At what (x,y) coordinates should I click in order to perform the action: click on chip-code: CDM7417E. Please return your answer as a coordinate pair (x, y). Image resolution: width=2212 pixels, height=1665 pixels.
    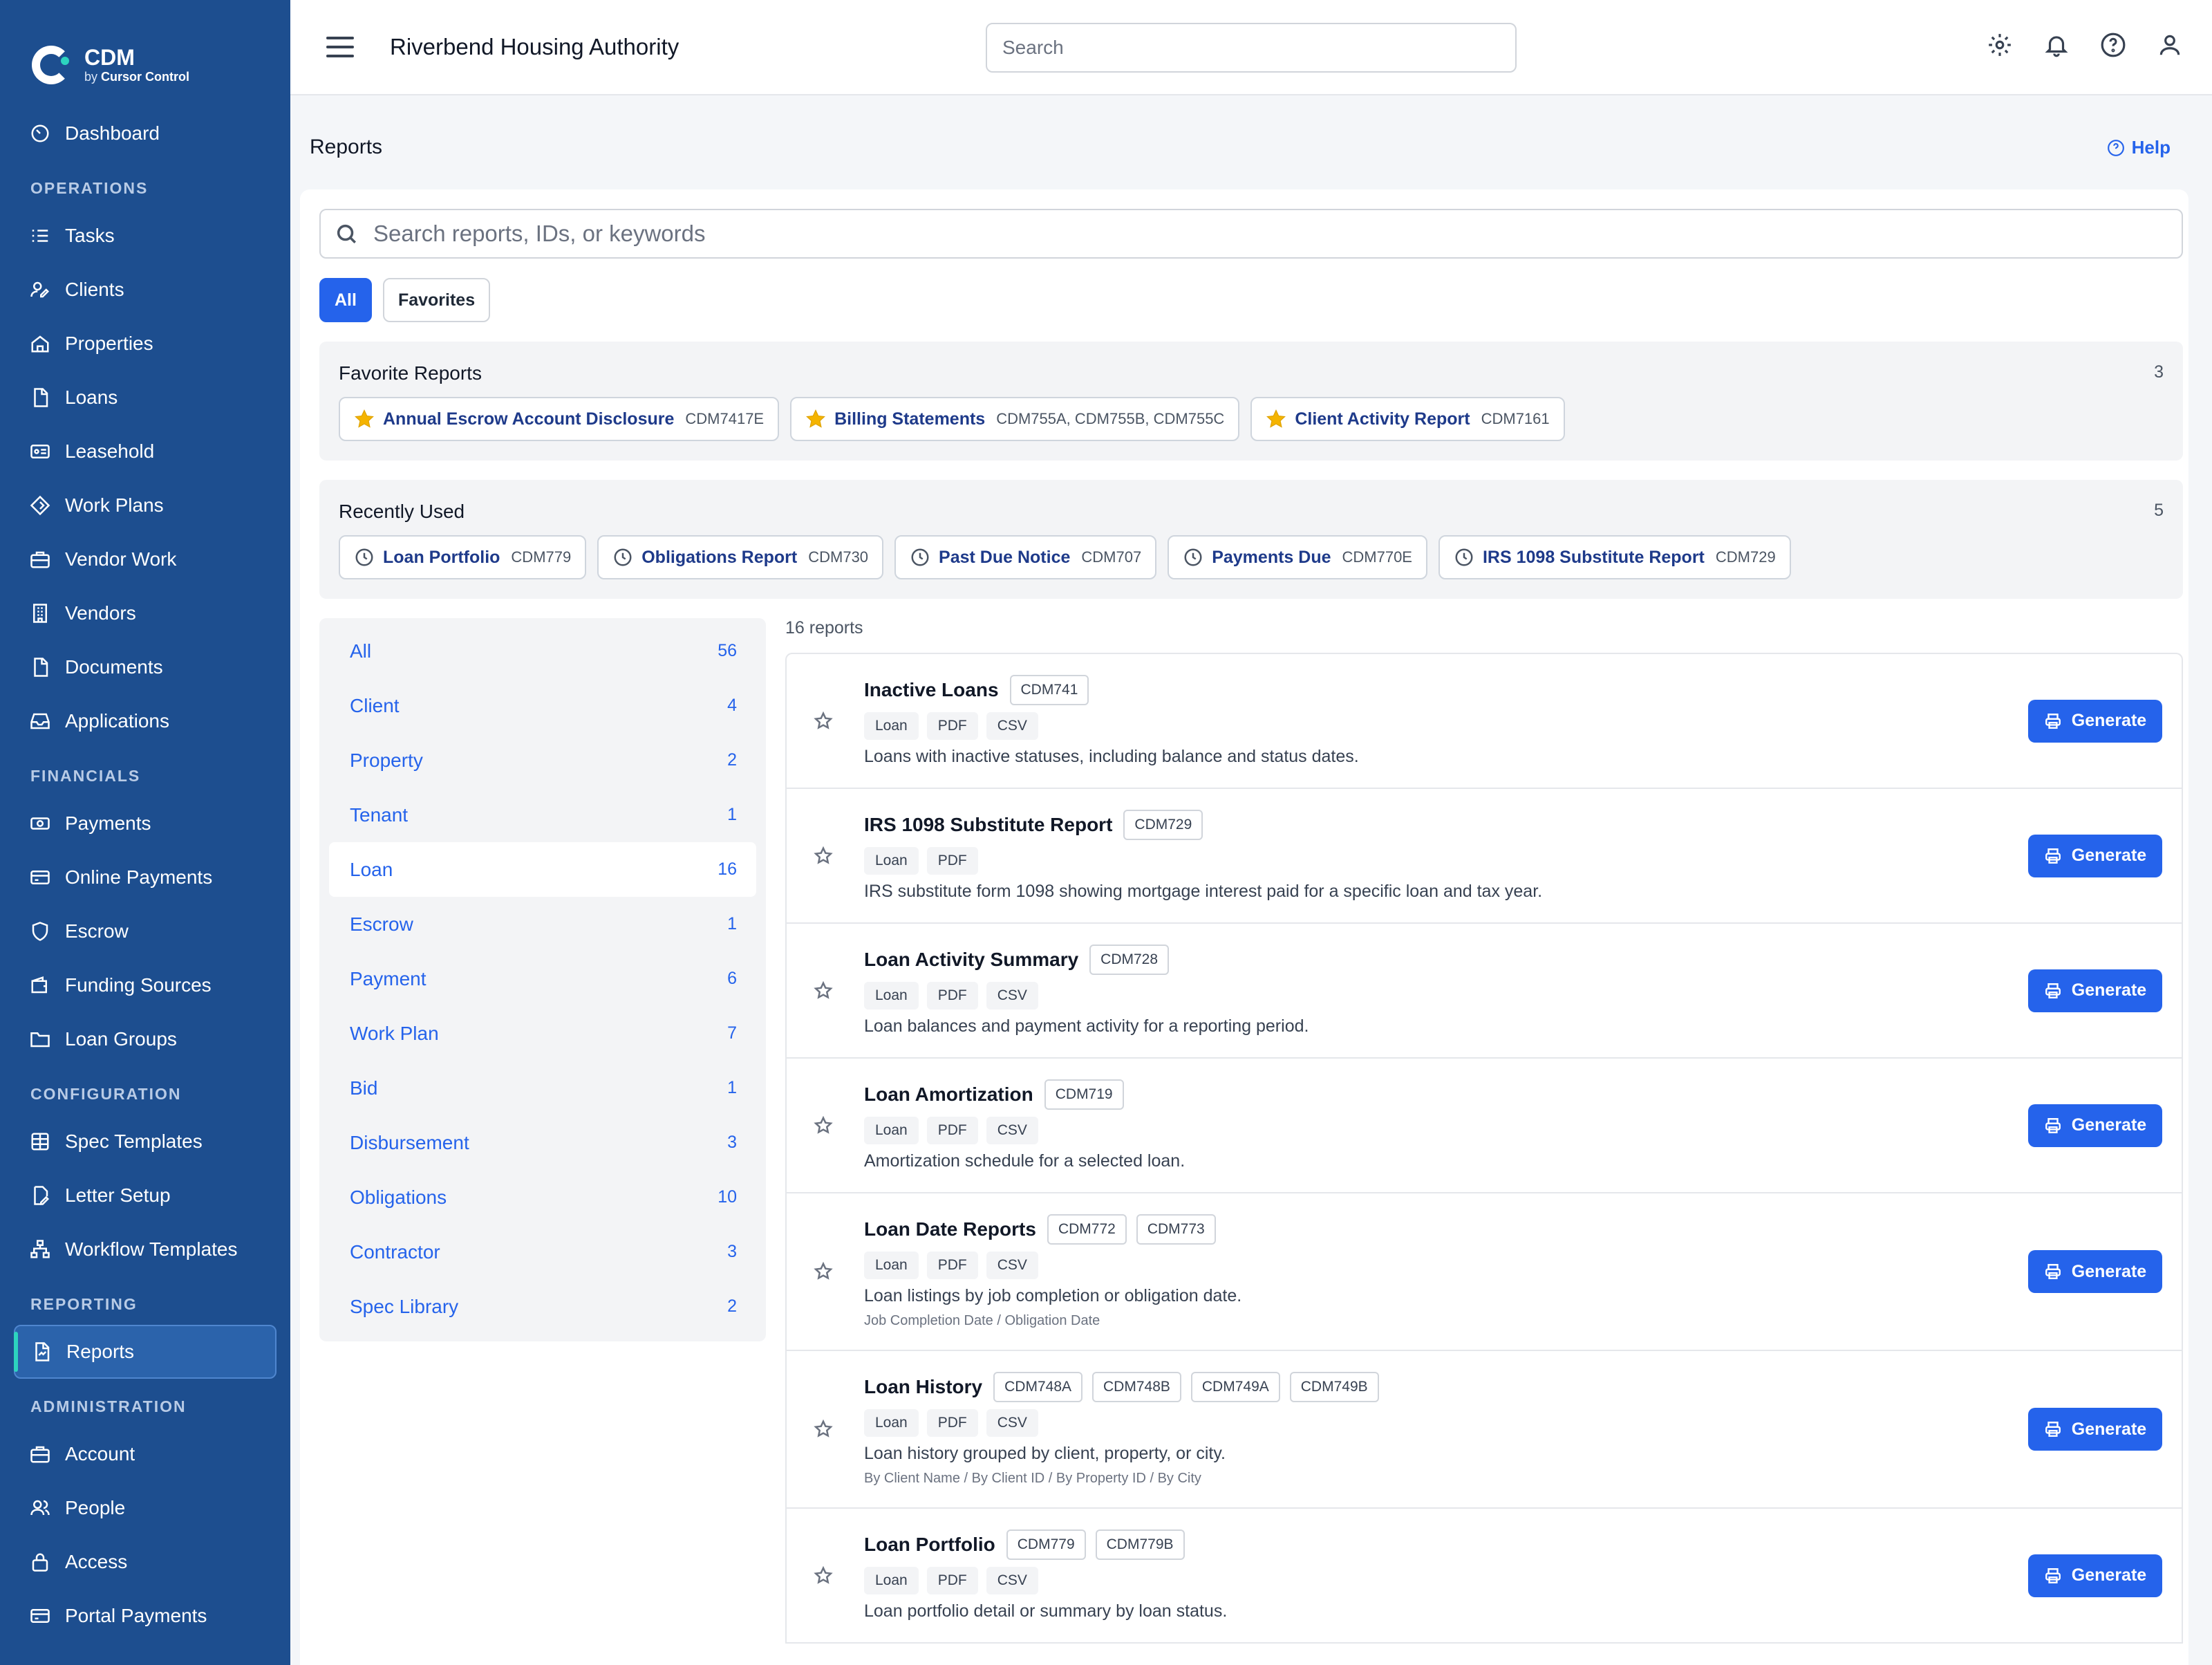
    Looking at the image, I should click on (725, 418).